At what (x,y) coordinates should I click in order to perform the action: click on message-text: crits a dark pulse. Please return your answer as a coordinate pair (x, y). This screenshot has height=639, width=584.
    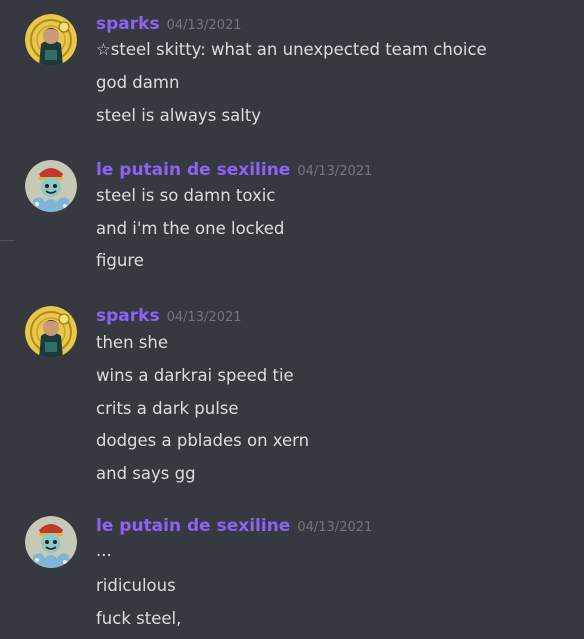
    Looking at the image, I should click on (167, 408).